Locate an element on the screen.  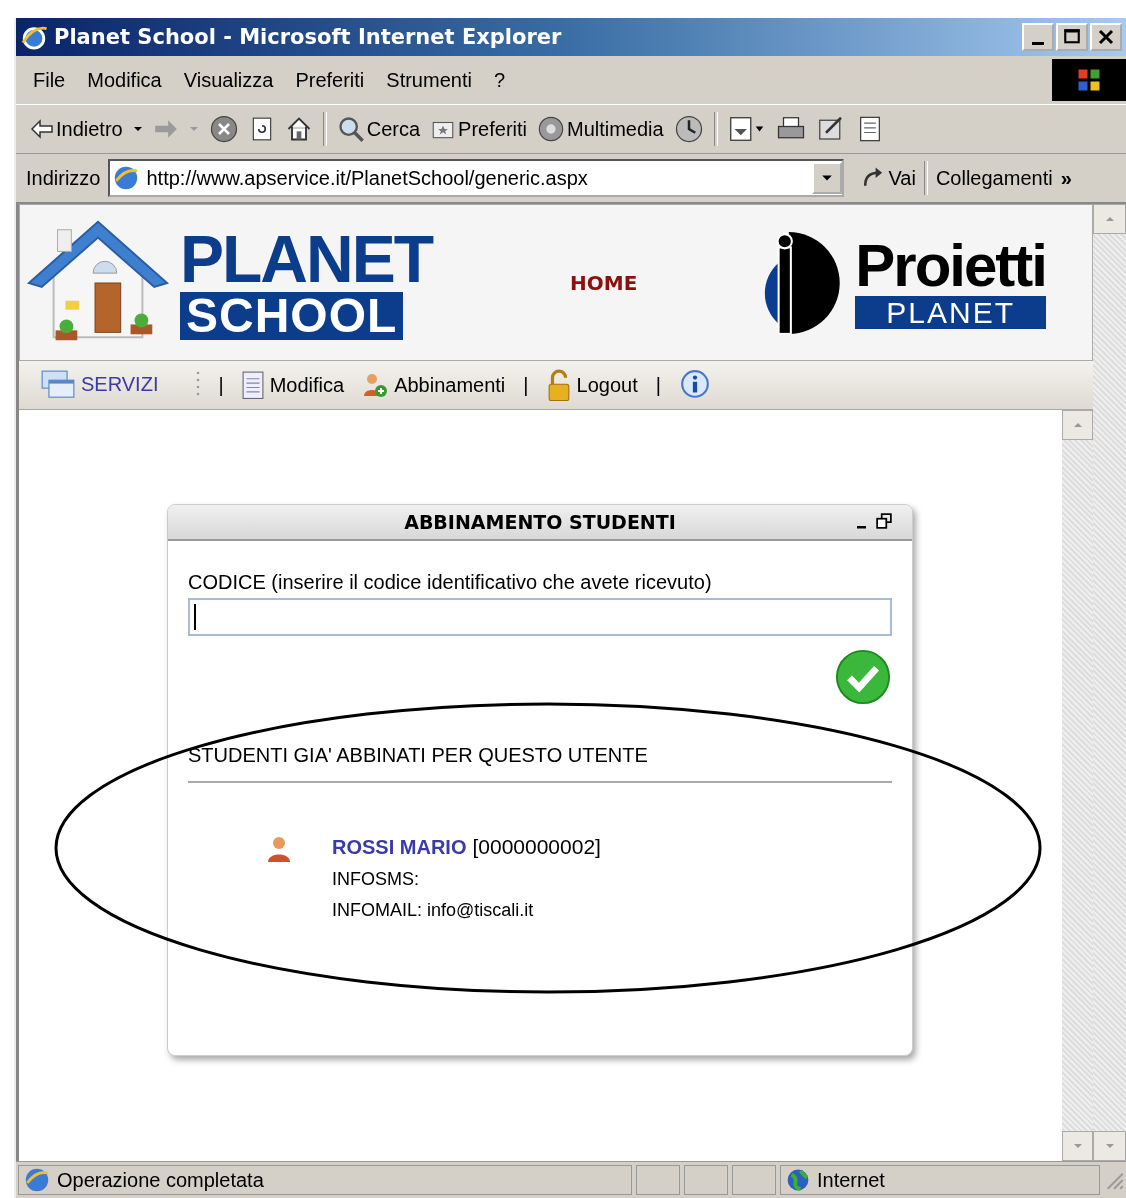
back-button: Indietro is located at coordinates (76, 129).